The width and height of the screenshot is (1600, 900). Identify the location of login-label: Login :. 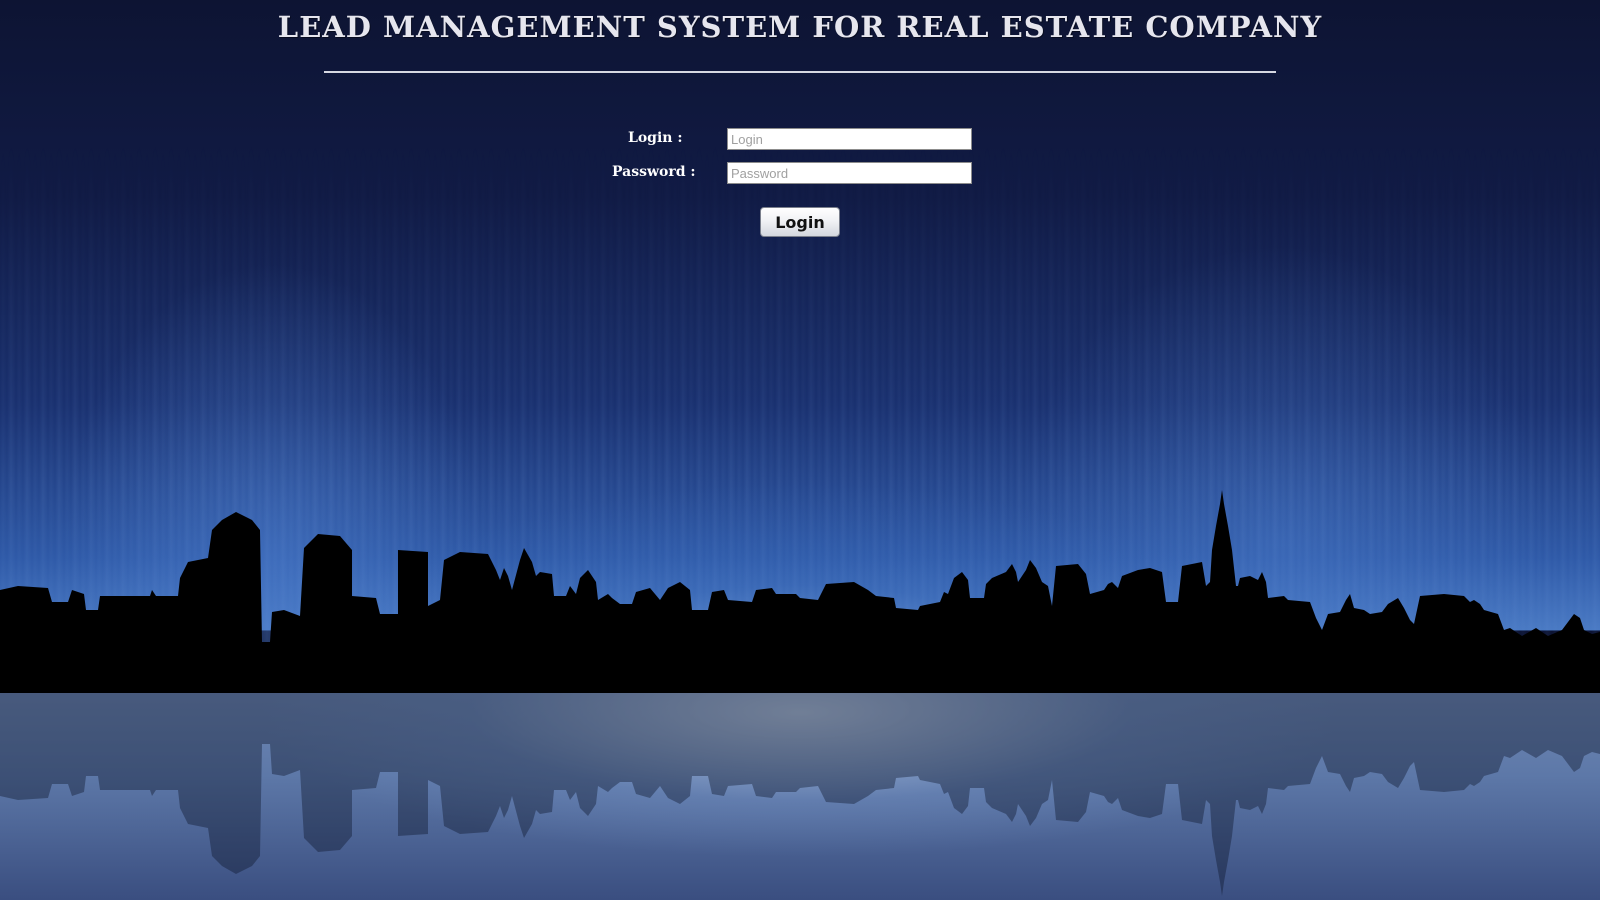
(655, 138).